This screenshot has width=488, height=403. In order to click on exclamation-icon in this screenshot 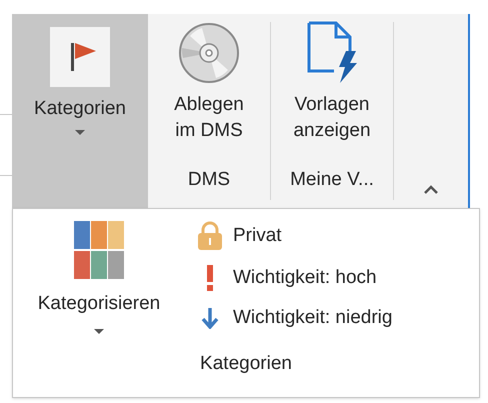, I will do `click(210, 278)`.